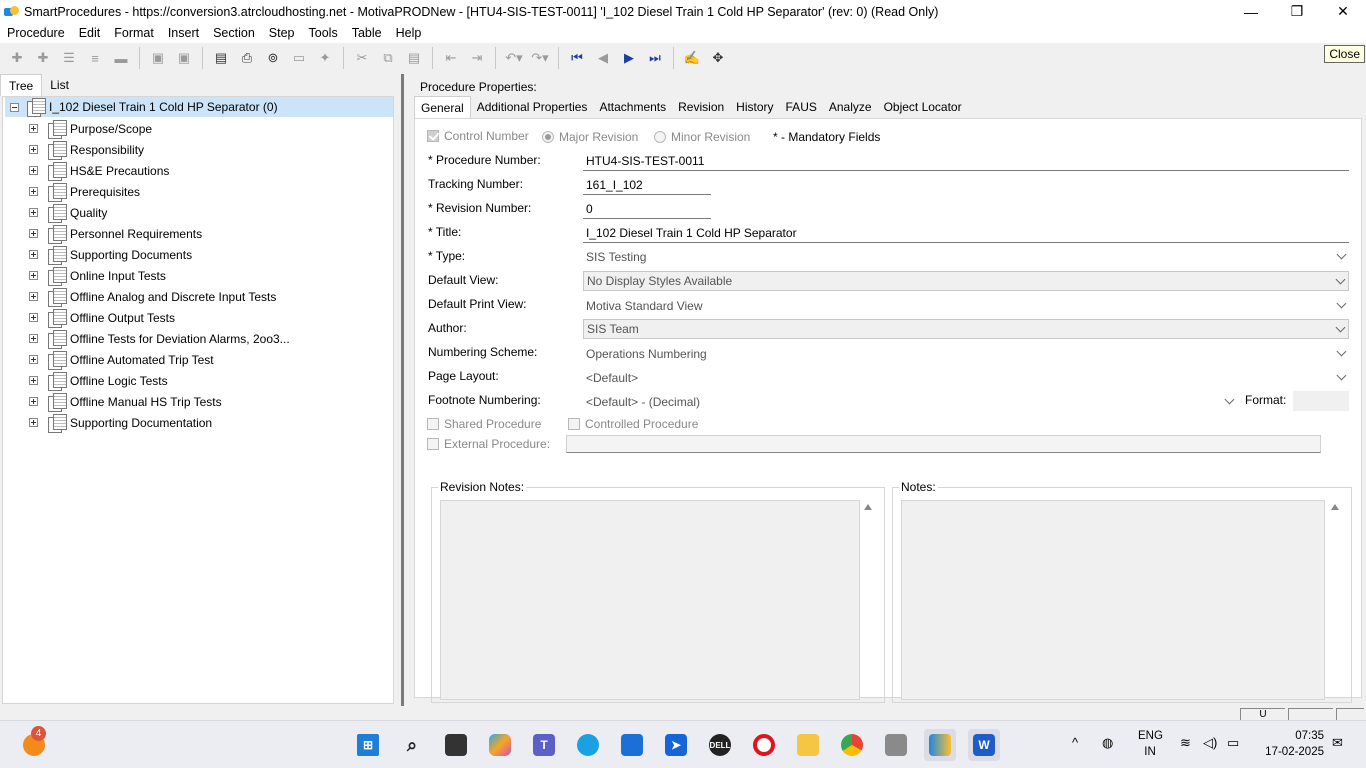 The image size is (1366, 768). I want to click on procedure-number-field: HTU4-SIS-TEST-0011, so click(966, 161).